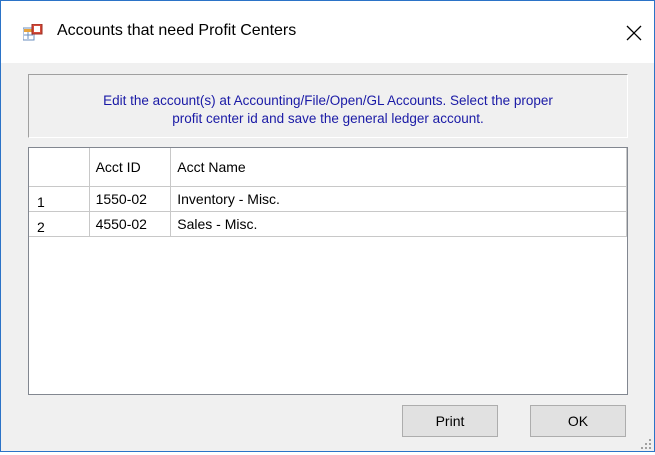 The height and width of the screenshot is (455, 655). What do you see at coordinates (450, 421) in the screenshot?
I see `print-button: Print` at bounding box center [450, 421].